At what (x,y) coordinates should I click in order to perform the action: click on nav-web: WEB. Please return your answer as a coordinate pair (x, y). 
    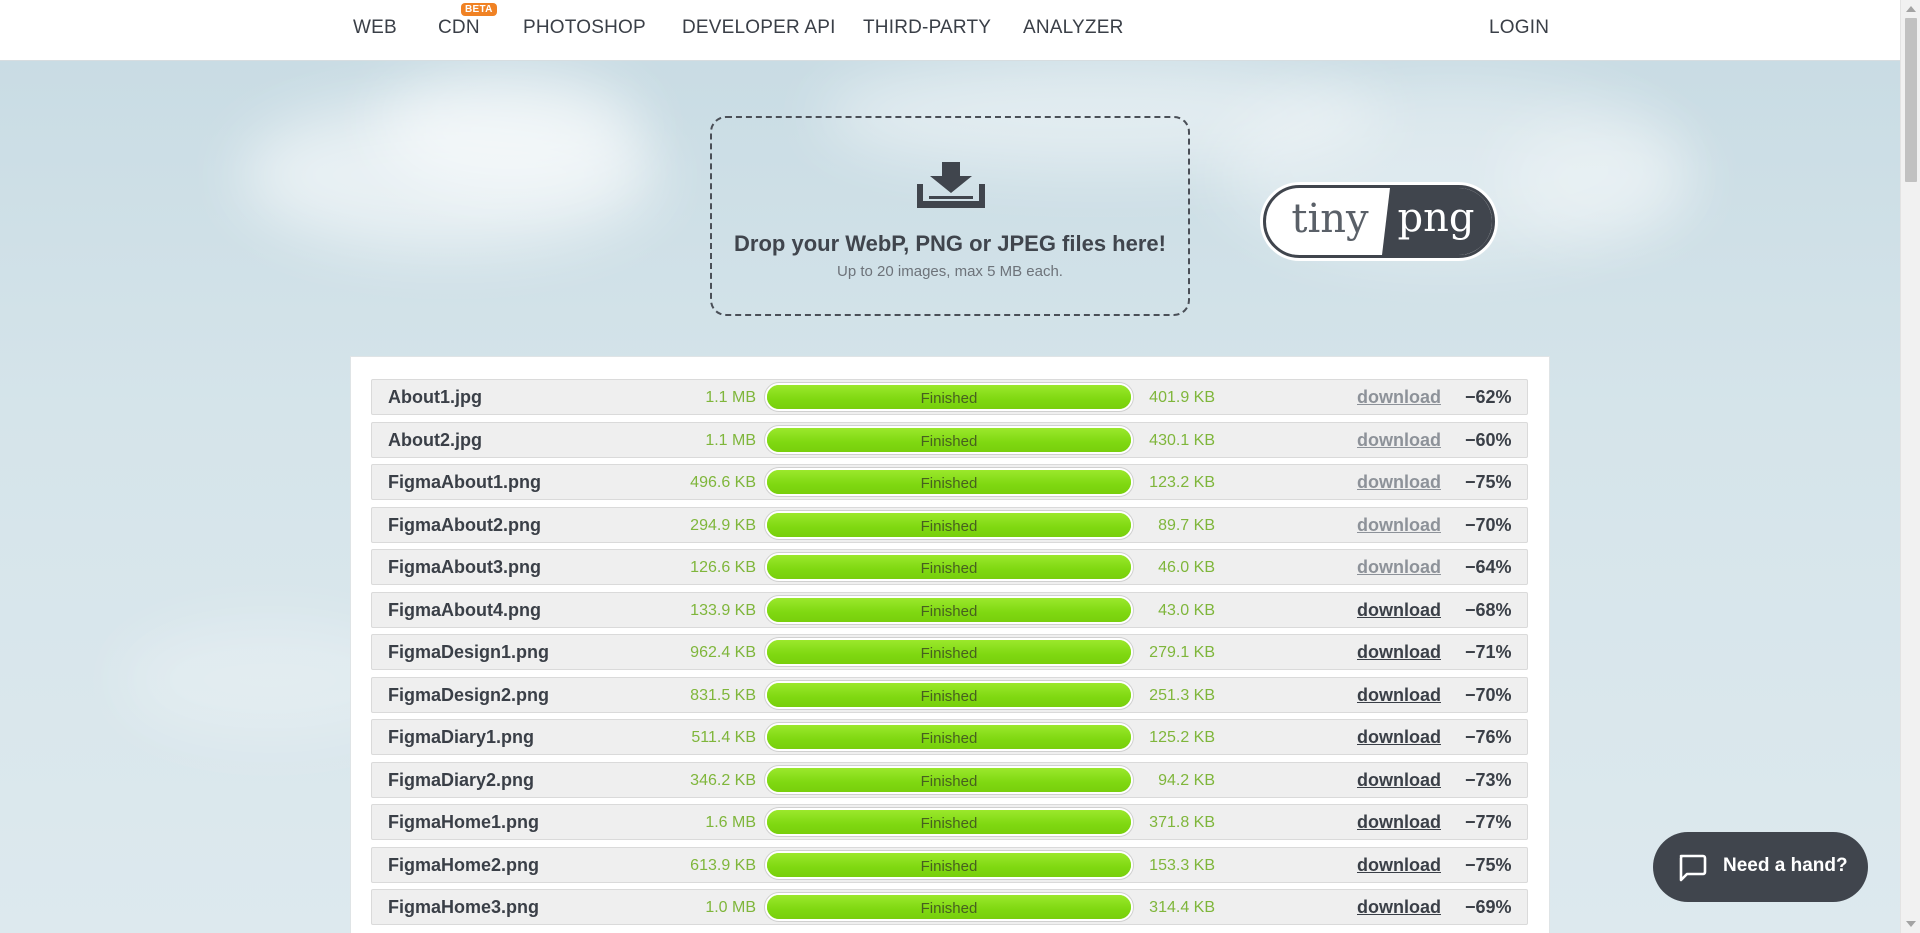
    Looking at the image, I should click on (375, 28).